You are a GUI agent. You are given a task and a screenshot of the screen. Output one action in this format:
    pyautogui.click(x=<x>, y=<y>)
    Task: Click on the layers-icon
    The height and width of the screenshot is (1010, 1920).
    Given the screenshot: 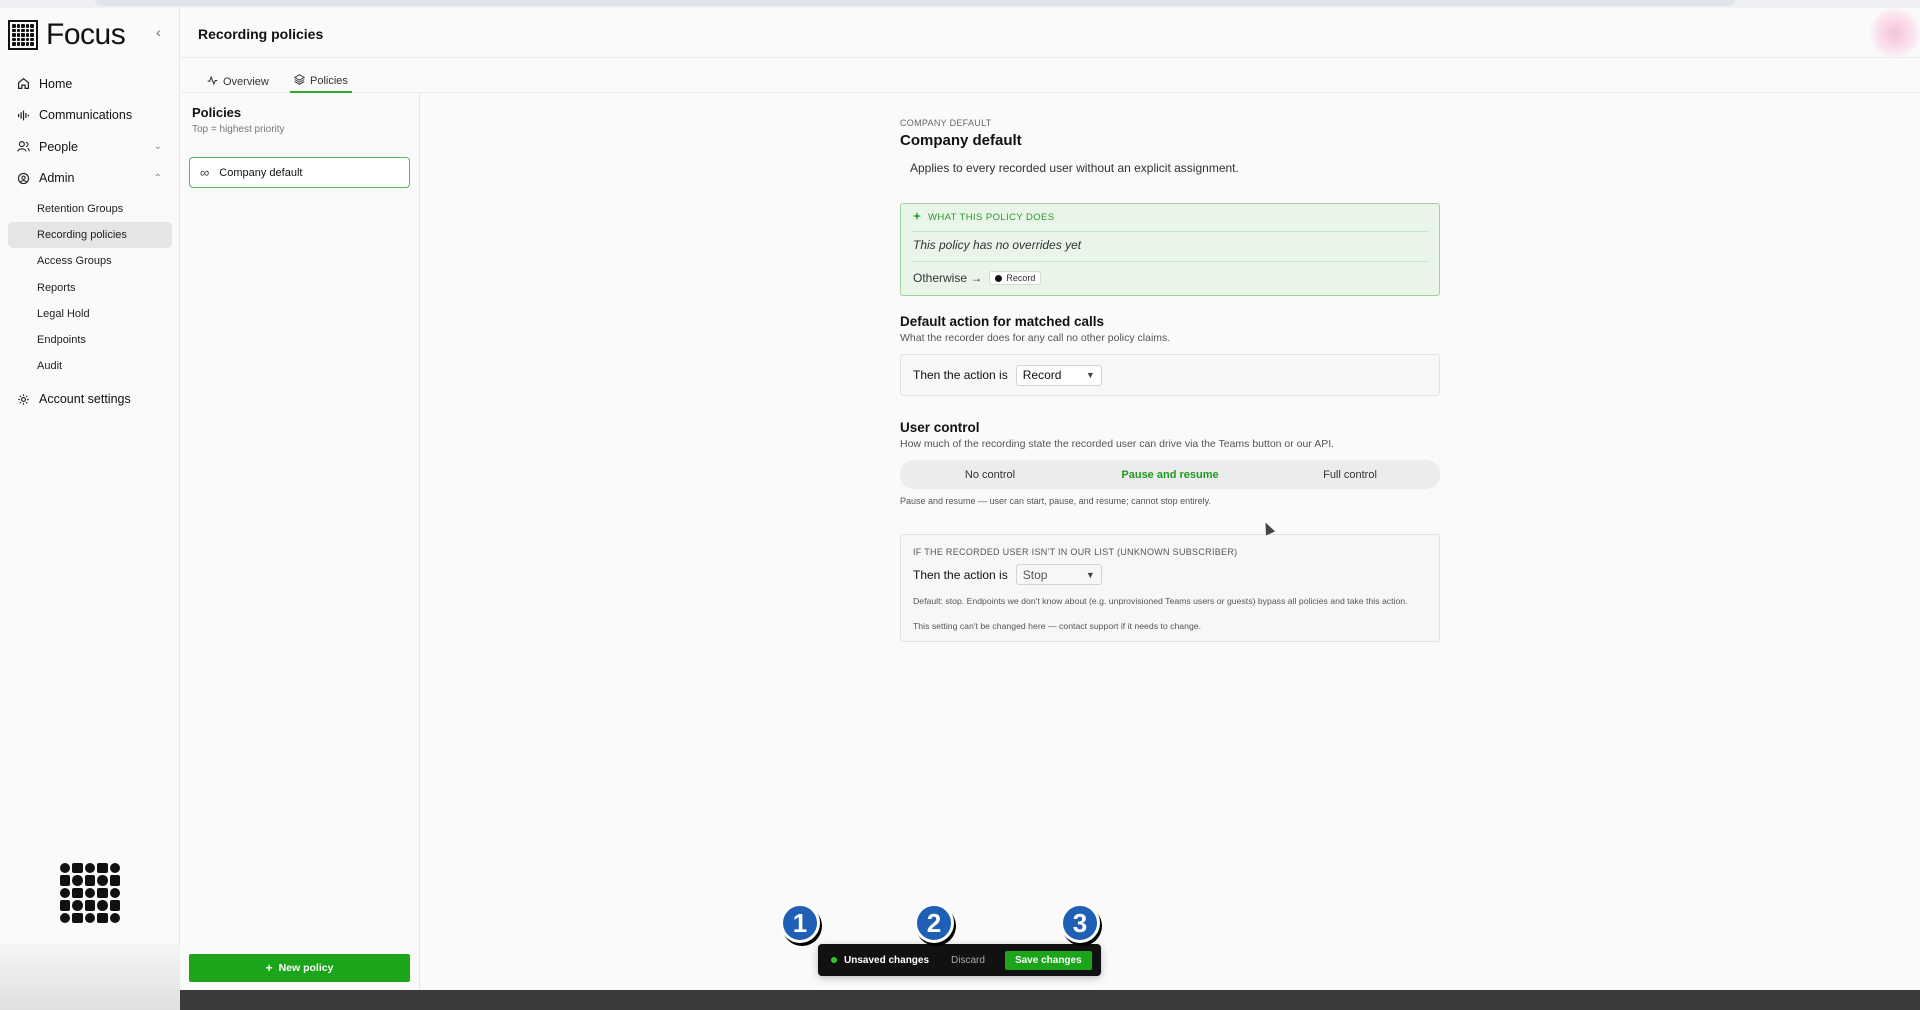 What is the action you would take?
    pyautogui.click(x=299, y=81)
    